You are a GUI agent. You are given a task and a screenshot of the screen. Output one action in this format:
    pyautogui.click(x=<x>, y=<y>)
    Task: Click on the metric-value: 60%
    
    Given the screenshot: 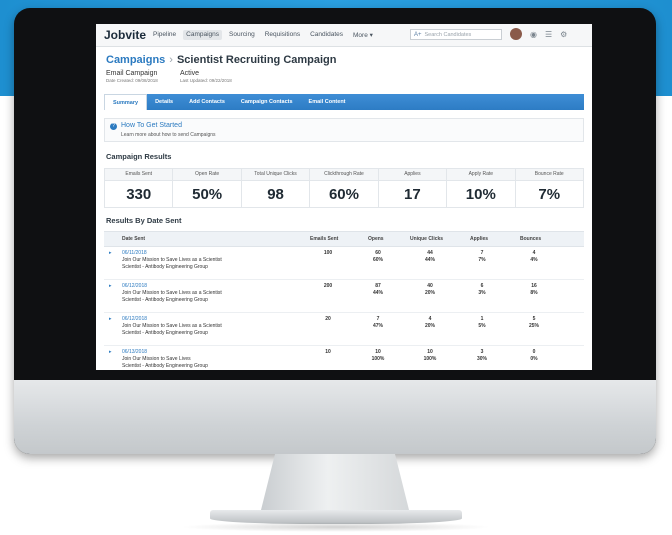 What is the action you would take?
    pyautogui.click(x=343, y=194)
    